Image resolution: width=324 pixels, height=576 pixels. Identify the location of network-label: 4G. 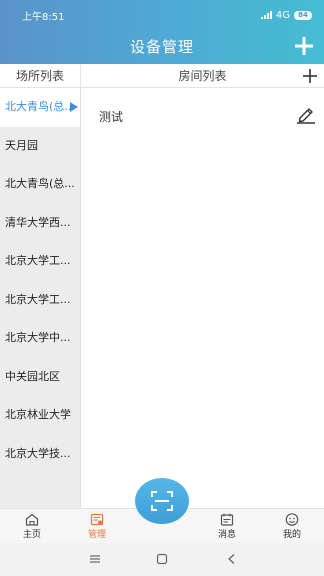
(282, 15).